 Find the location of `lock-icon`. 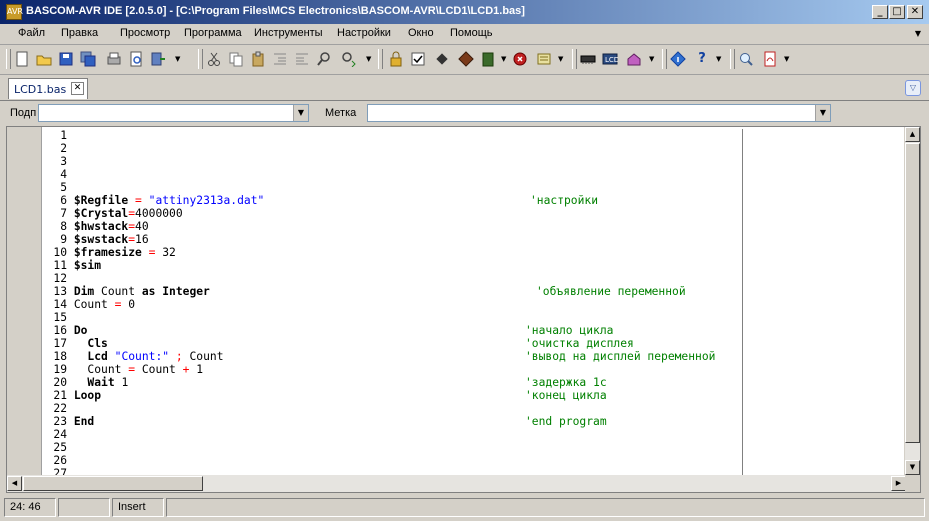

lock-icon is located at coordinates (396, 59).